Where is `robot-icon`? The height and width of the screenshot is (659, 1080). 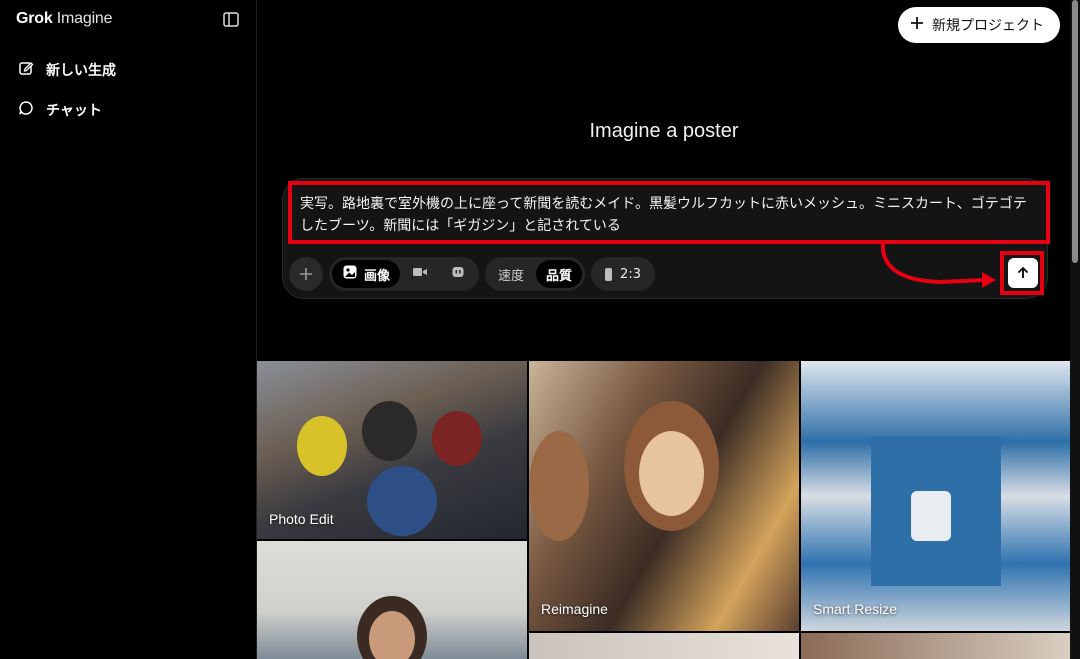
robot-icon is located at coordinates (458, 274).